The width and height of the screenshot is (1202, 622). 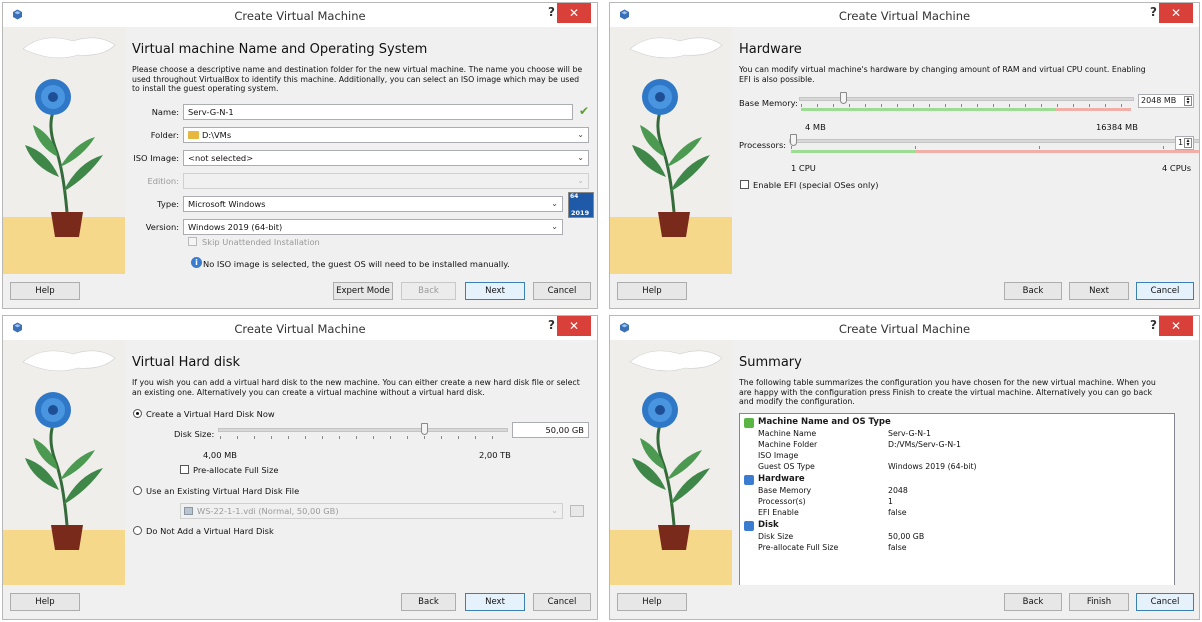 I want to click on folder-label: Folder:, so click(x=164, y=135).